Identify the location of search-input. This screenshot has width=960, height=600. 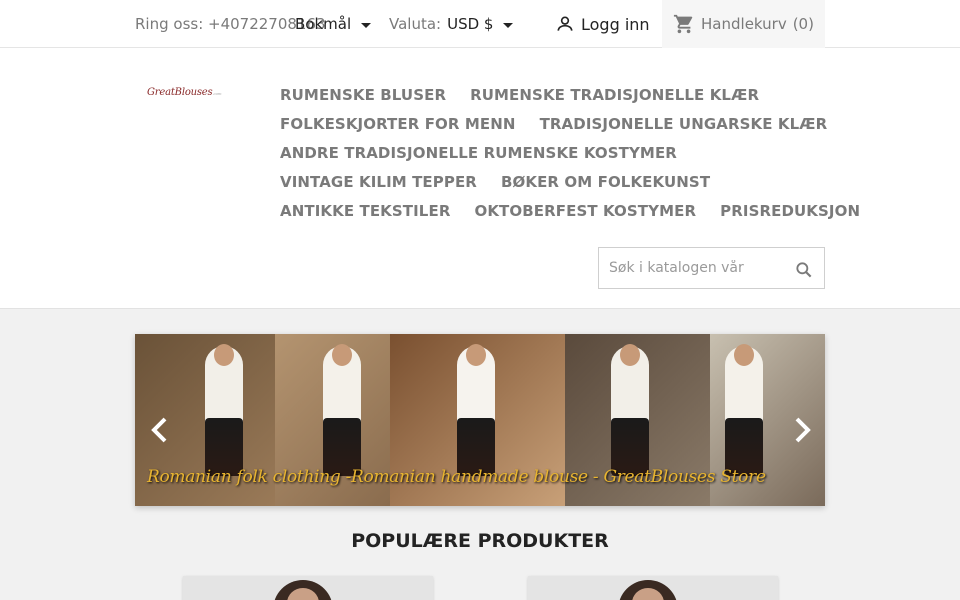
(694, 268).